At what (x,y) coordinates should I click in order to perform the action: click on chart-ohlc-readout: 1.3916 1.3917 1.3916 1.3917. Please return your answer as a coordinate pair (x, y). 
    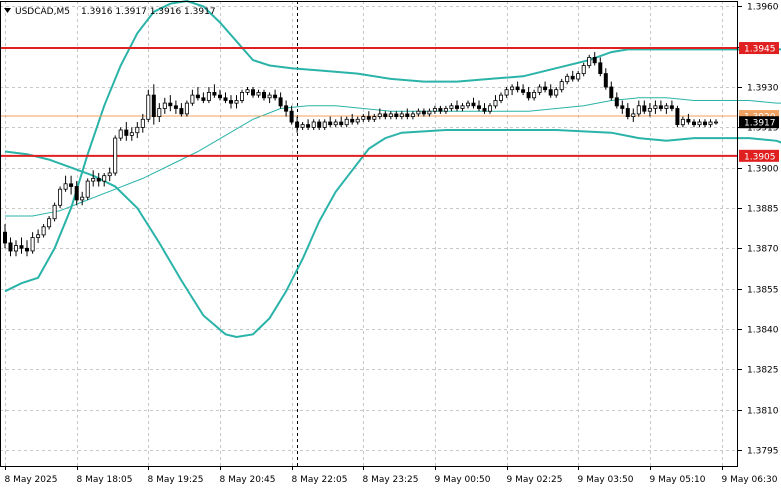
    Looking at the image, I should click on (148, 12).